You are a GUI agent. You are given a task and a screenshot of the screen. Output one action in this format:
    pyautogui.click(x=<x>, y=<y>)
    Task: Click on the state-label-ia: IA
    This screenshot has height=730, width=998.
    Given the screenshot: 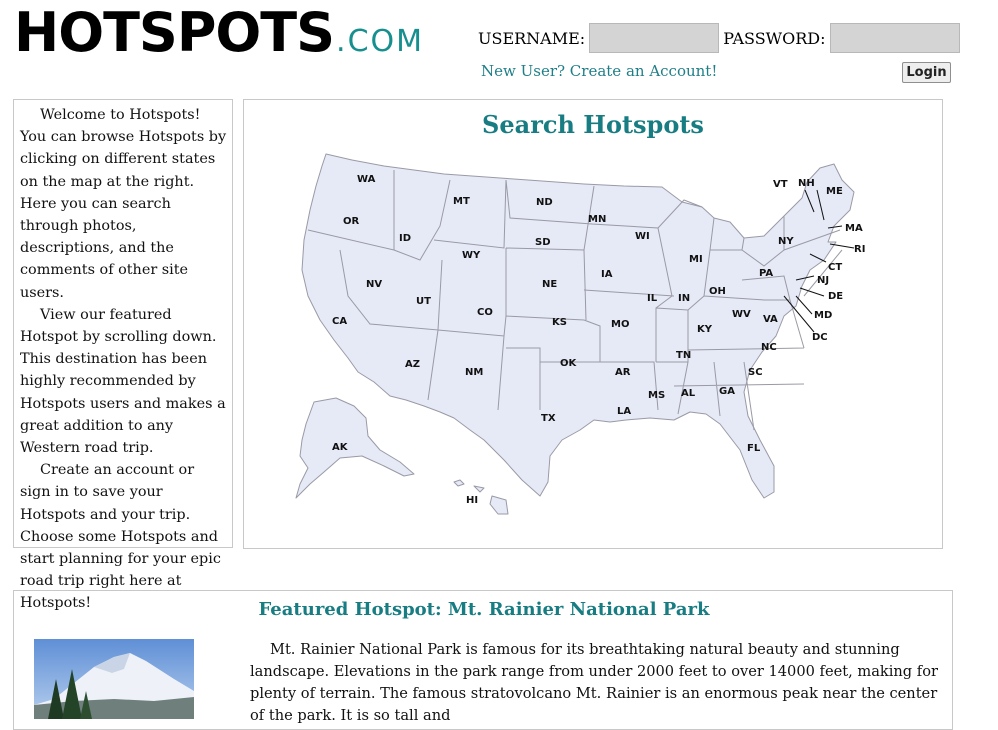 What is the action you would take?
    pyautogui.click(x=607, y=274)
    